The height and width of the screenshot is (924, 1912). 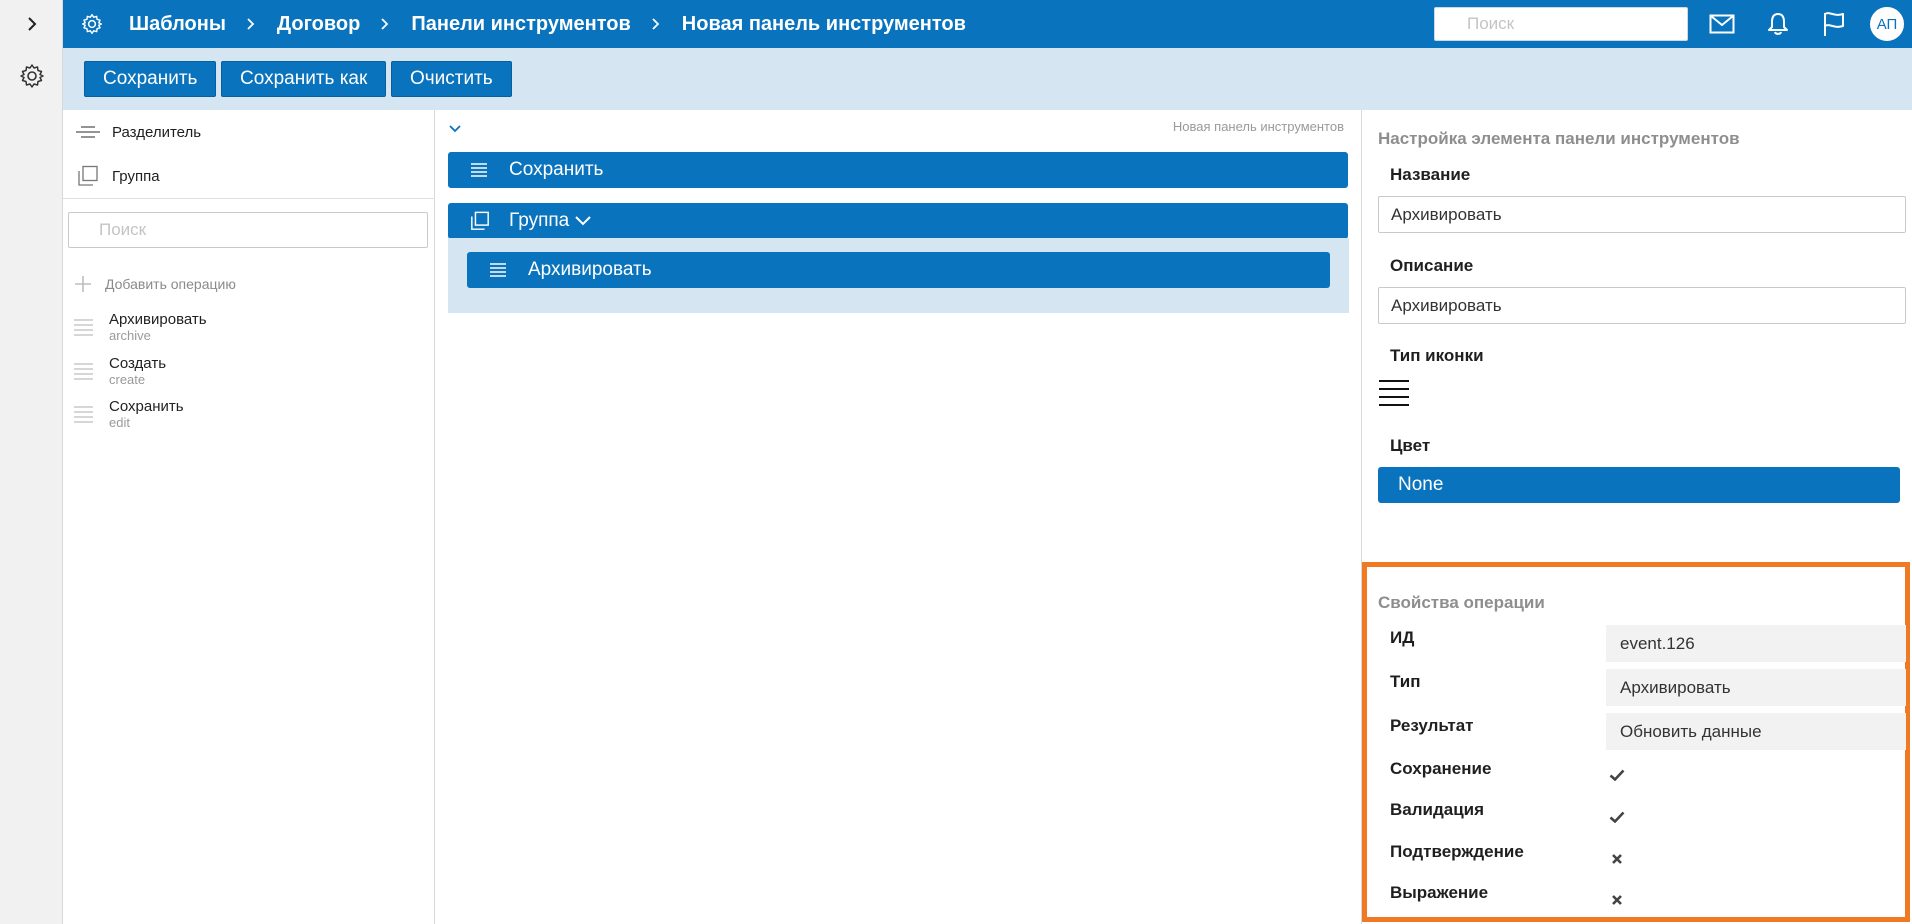 What do you see at coordinates (1756, 731) in the screenshot?
I see `result-value: Обновить данные` at bounding box center [1756, 731].